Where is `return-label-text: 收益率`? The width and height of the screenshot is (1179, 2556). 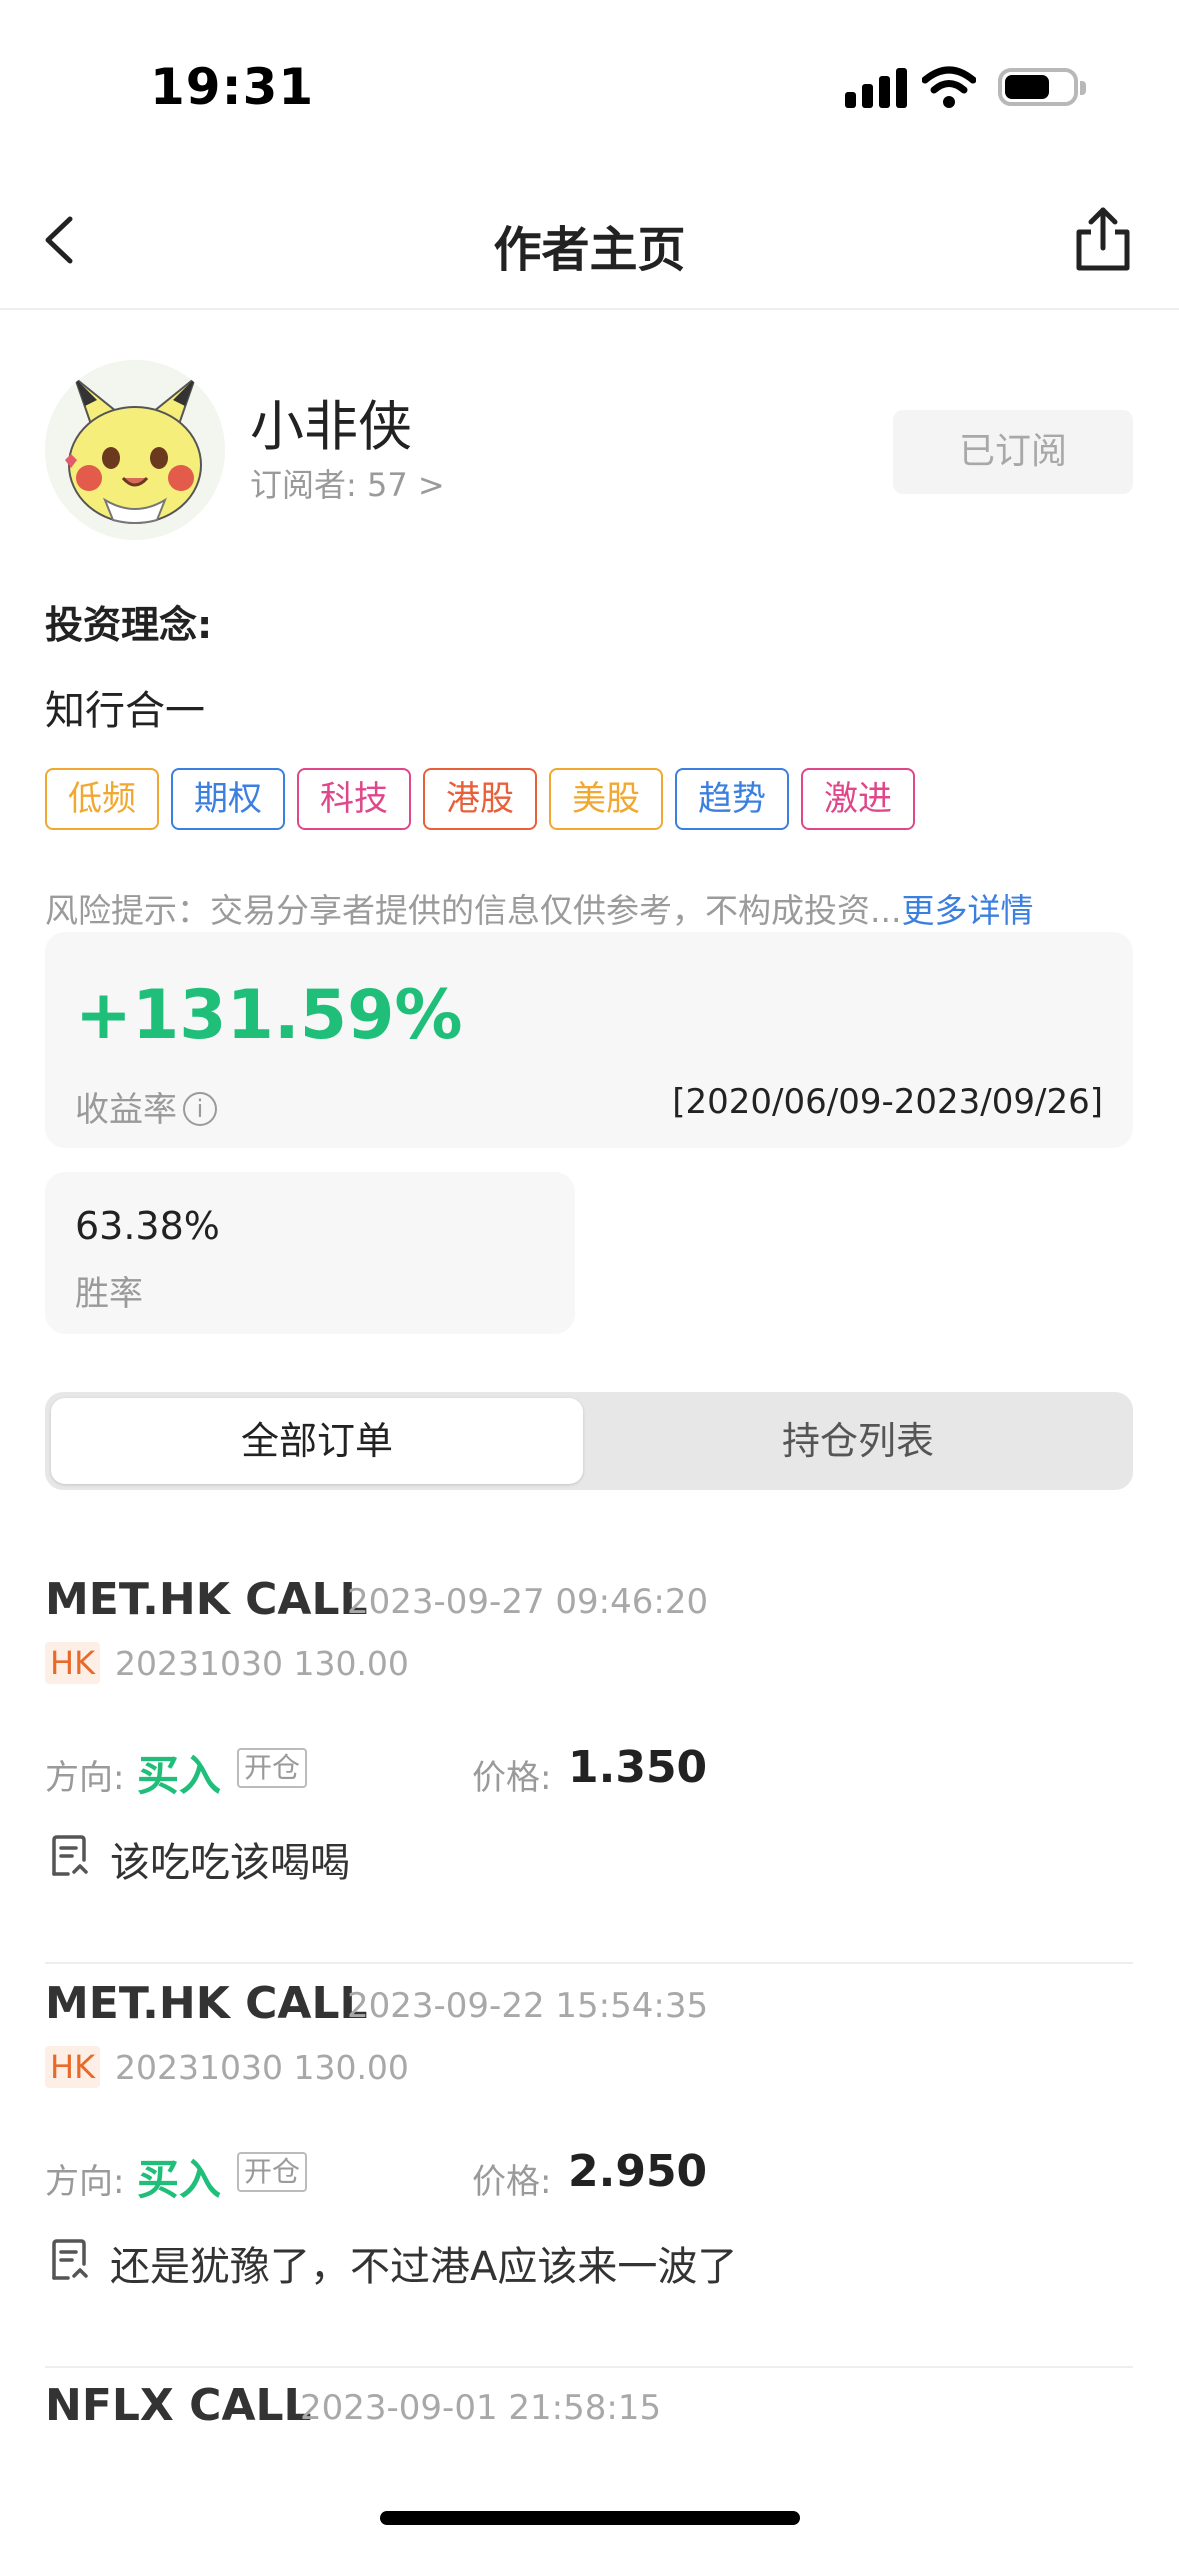 return-label-text: 收益率 is located at coordinates (126, 1110).